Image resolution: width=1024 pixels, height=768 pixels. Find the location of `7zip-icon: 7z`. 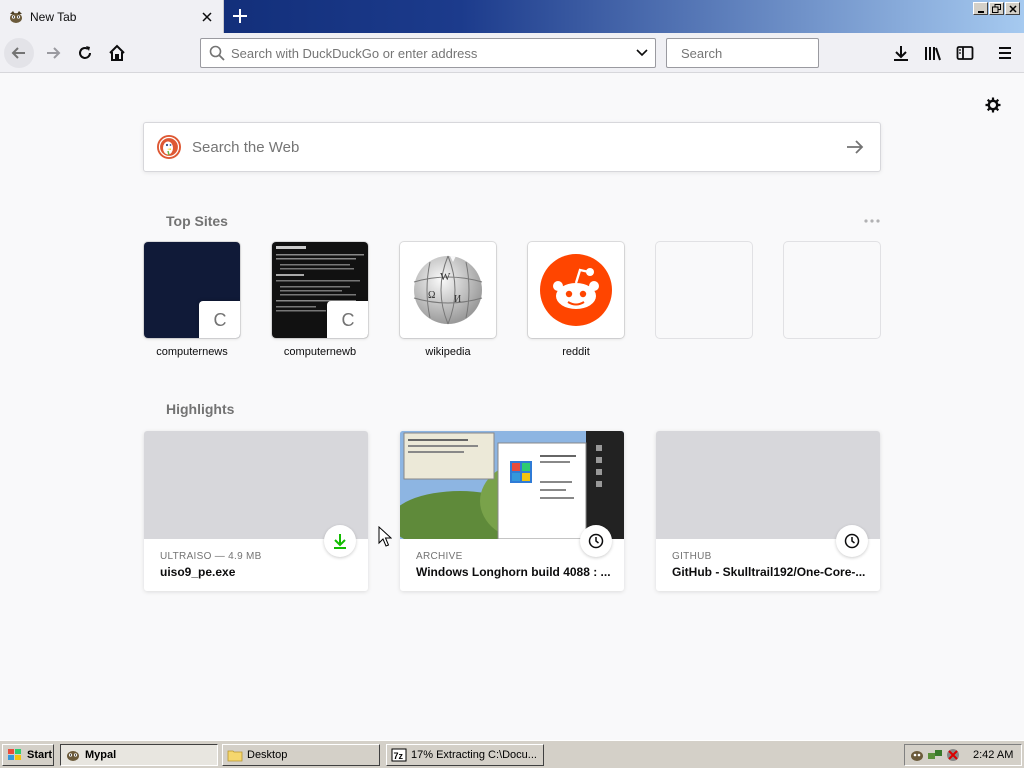

7zip-icon: 7z is located at coordinates (399, 755).